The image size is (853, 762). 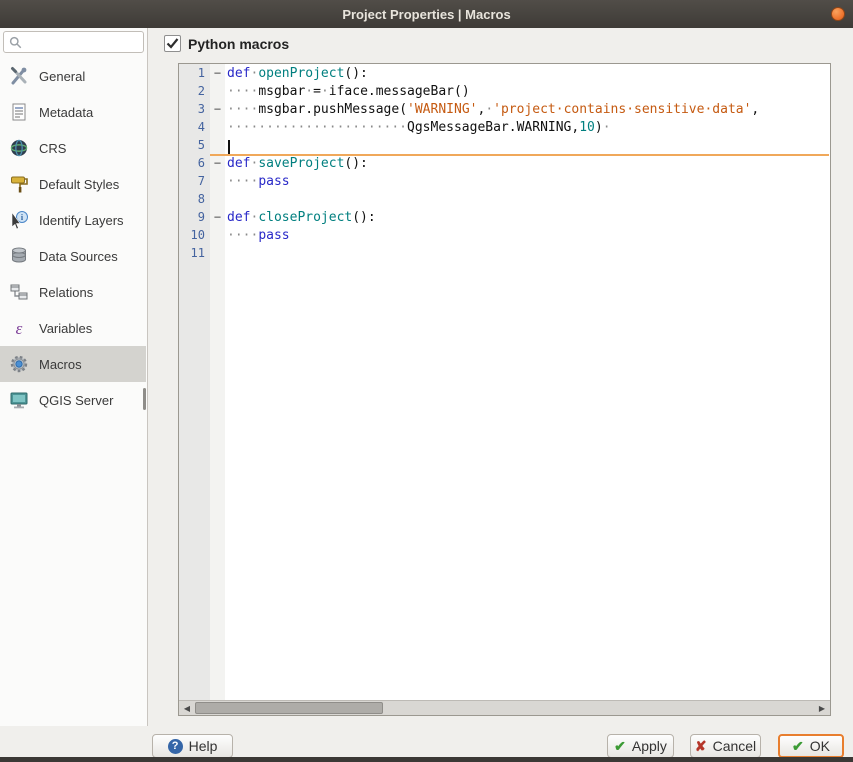 I want to click on code-line-9: def·closeProject():, so click(x=528, y=219).